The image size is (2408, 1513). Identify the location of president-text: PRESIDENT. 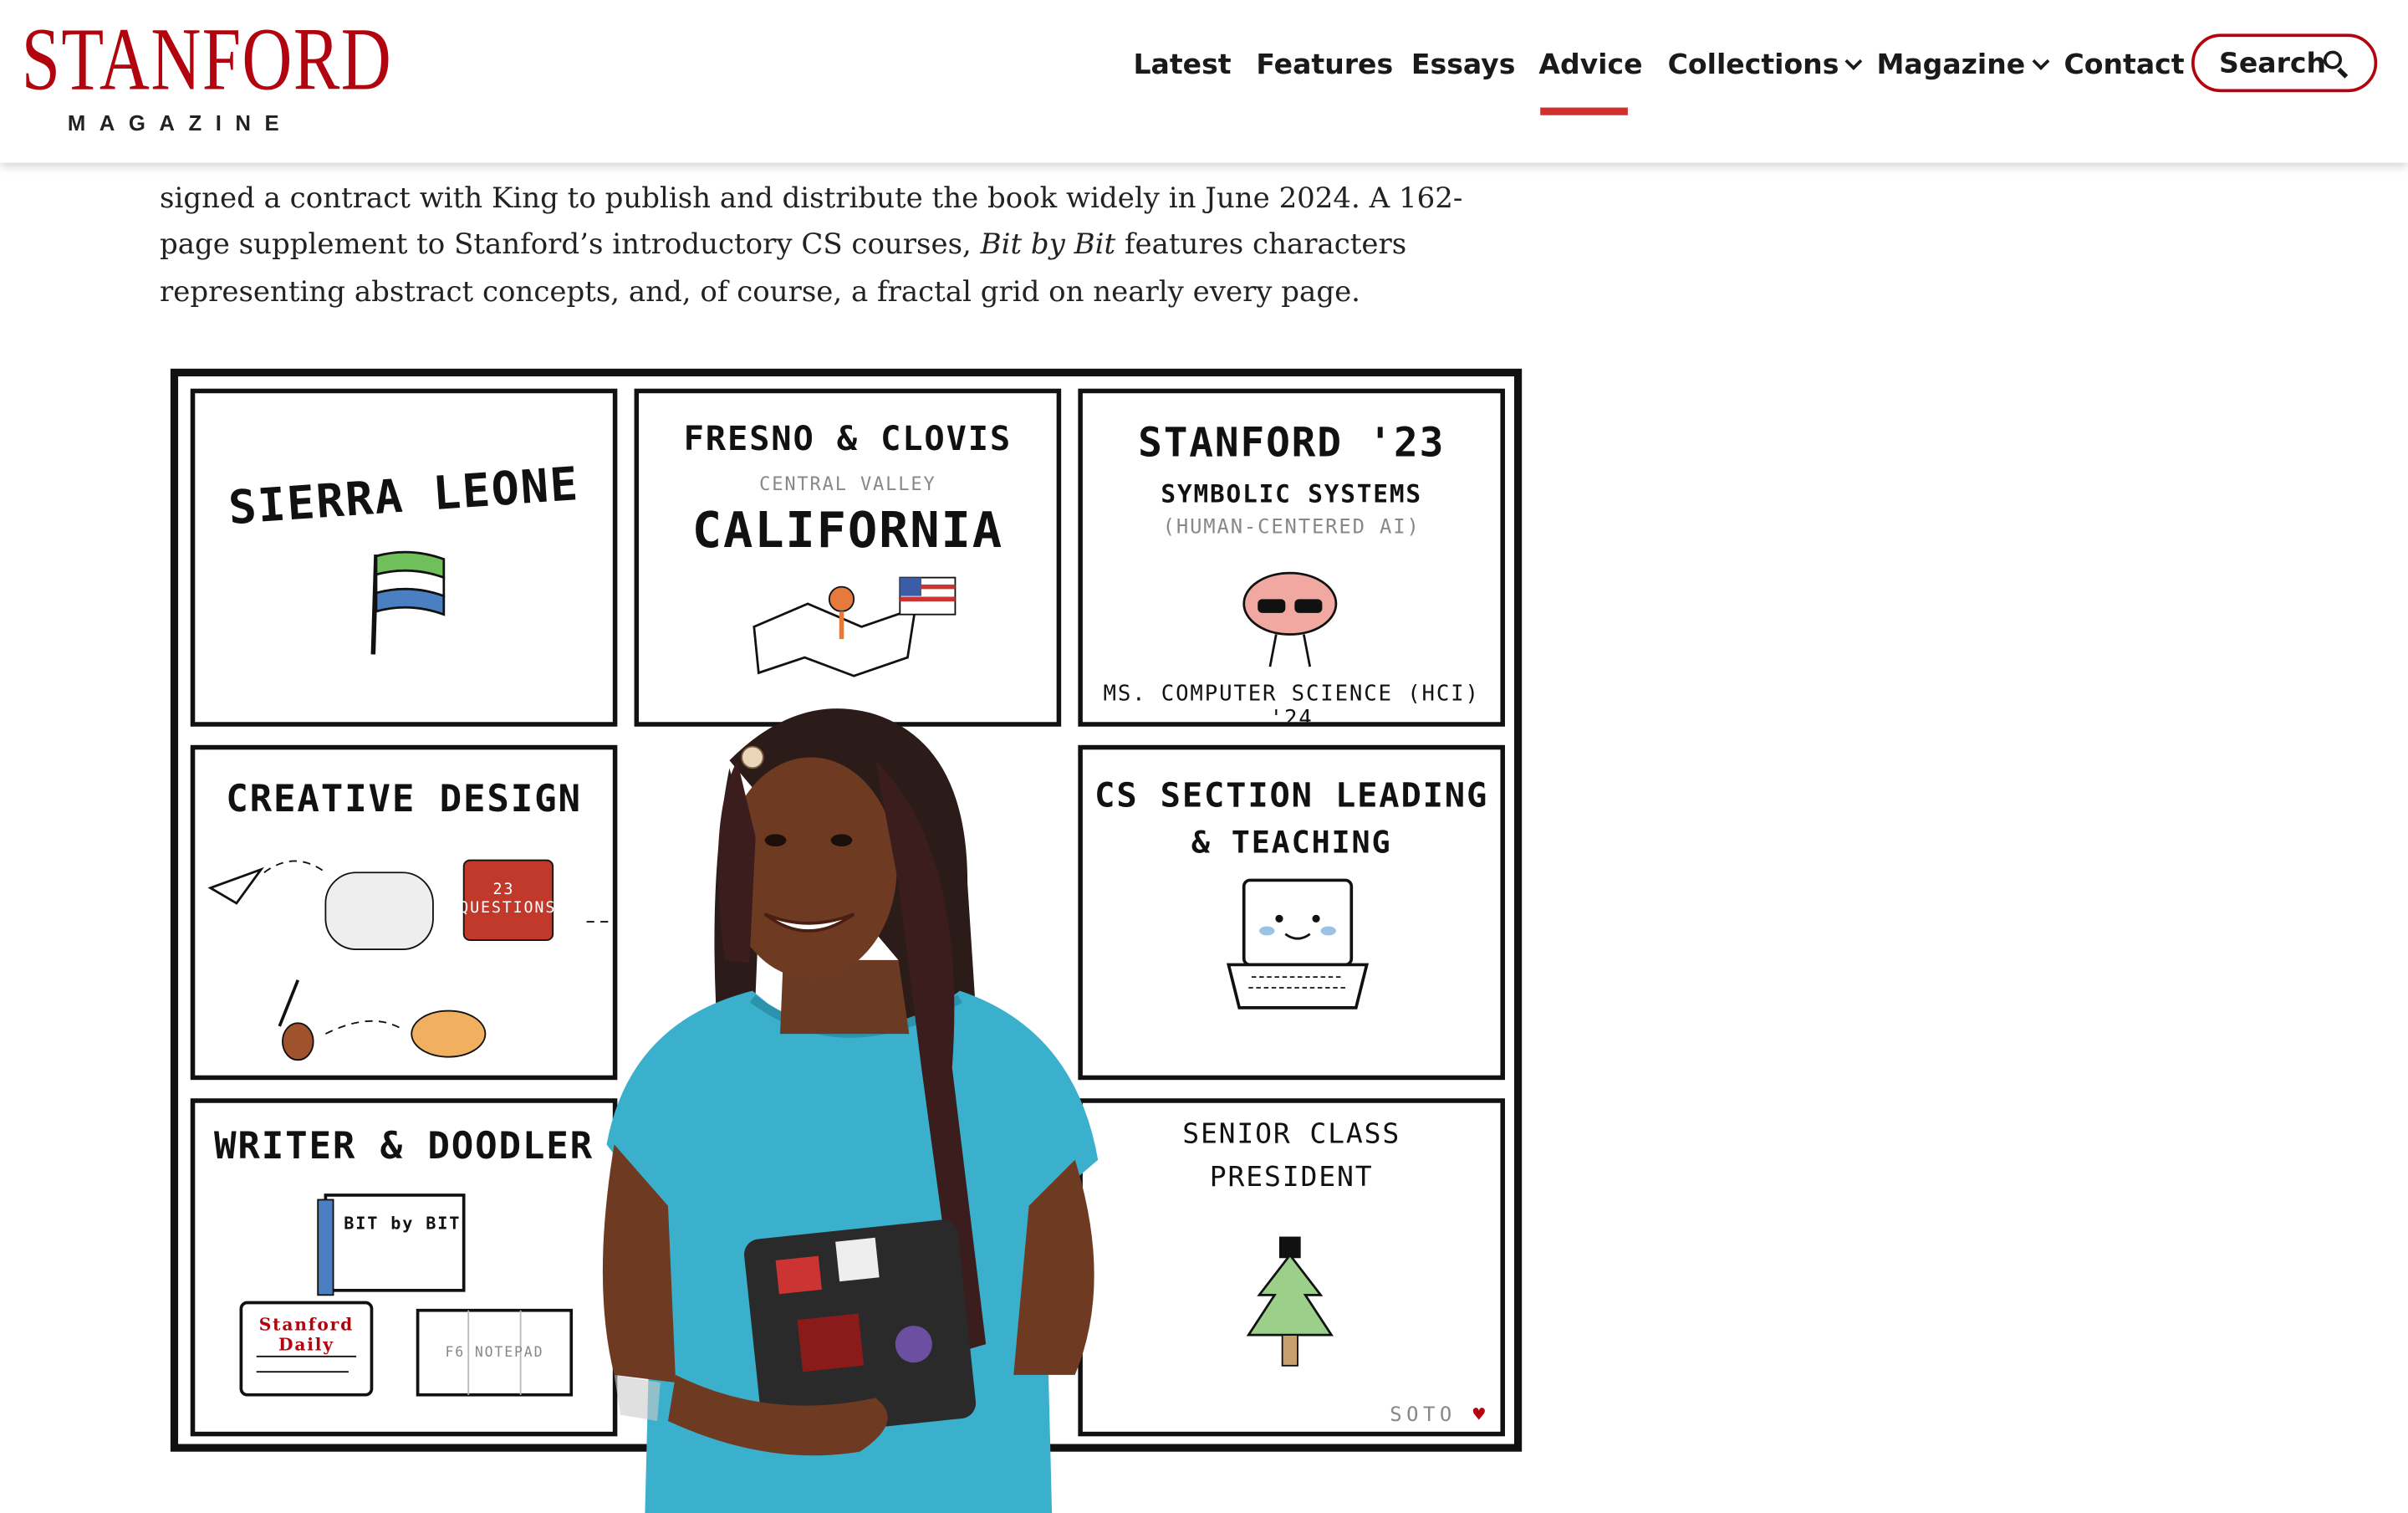
(1291, 1177).